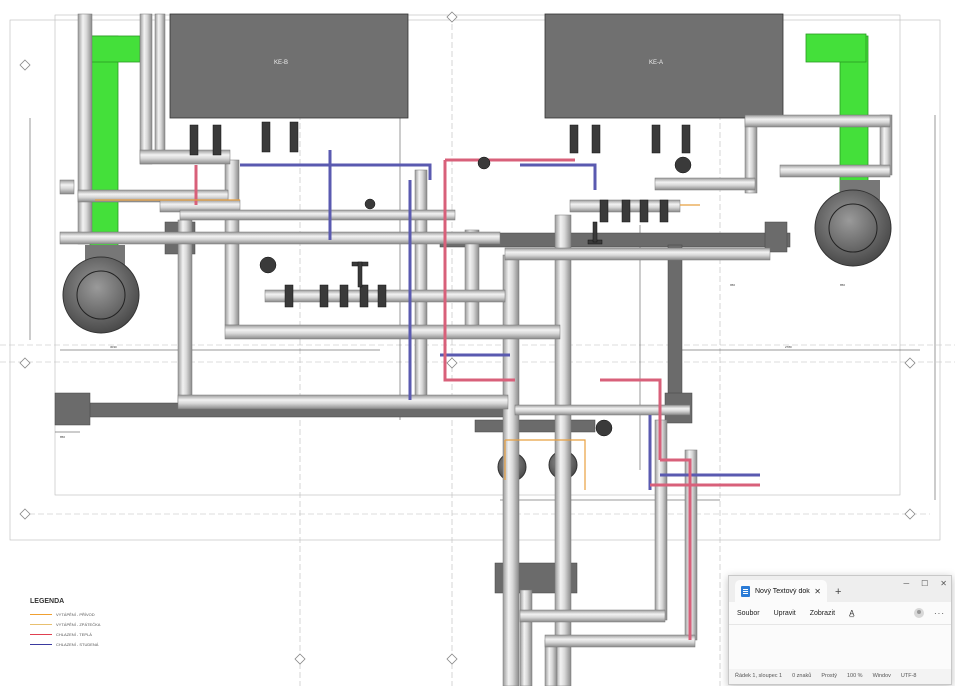 This screenshot has width=955, height=686. I want to click on minimize-button: ─, so click(906, 583).